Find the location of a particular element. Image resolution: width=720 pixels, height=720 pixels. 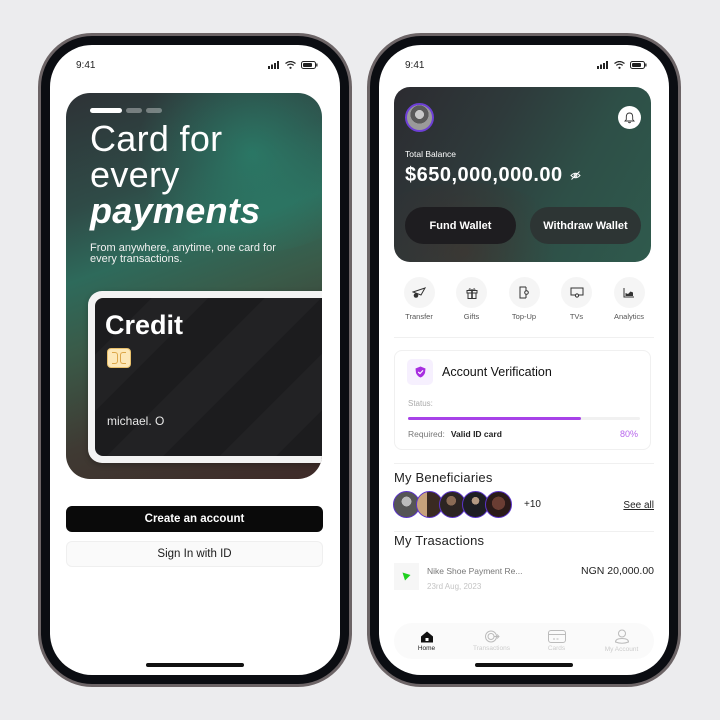

hero-title-line-1: Card for is located at coordinates (156, 138).